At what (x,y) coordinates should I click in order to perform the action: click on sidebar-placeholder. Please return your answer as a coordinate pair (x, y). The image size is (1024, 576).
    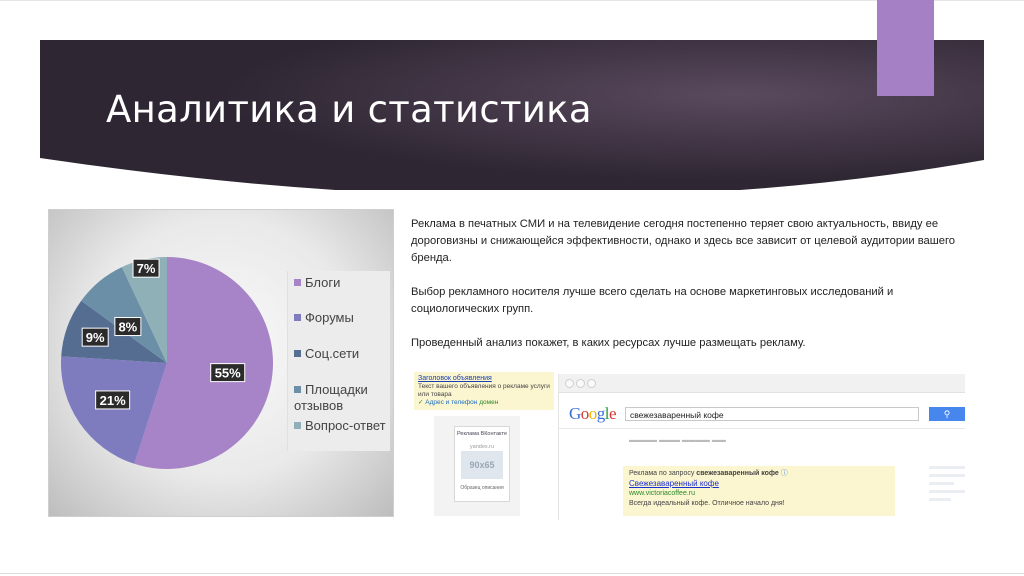
    Looking at the image, I should click on (947, 491).